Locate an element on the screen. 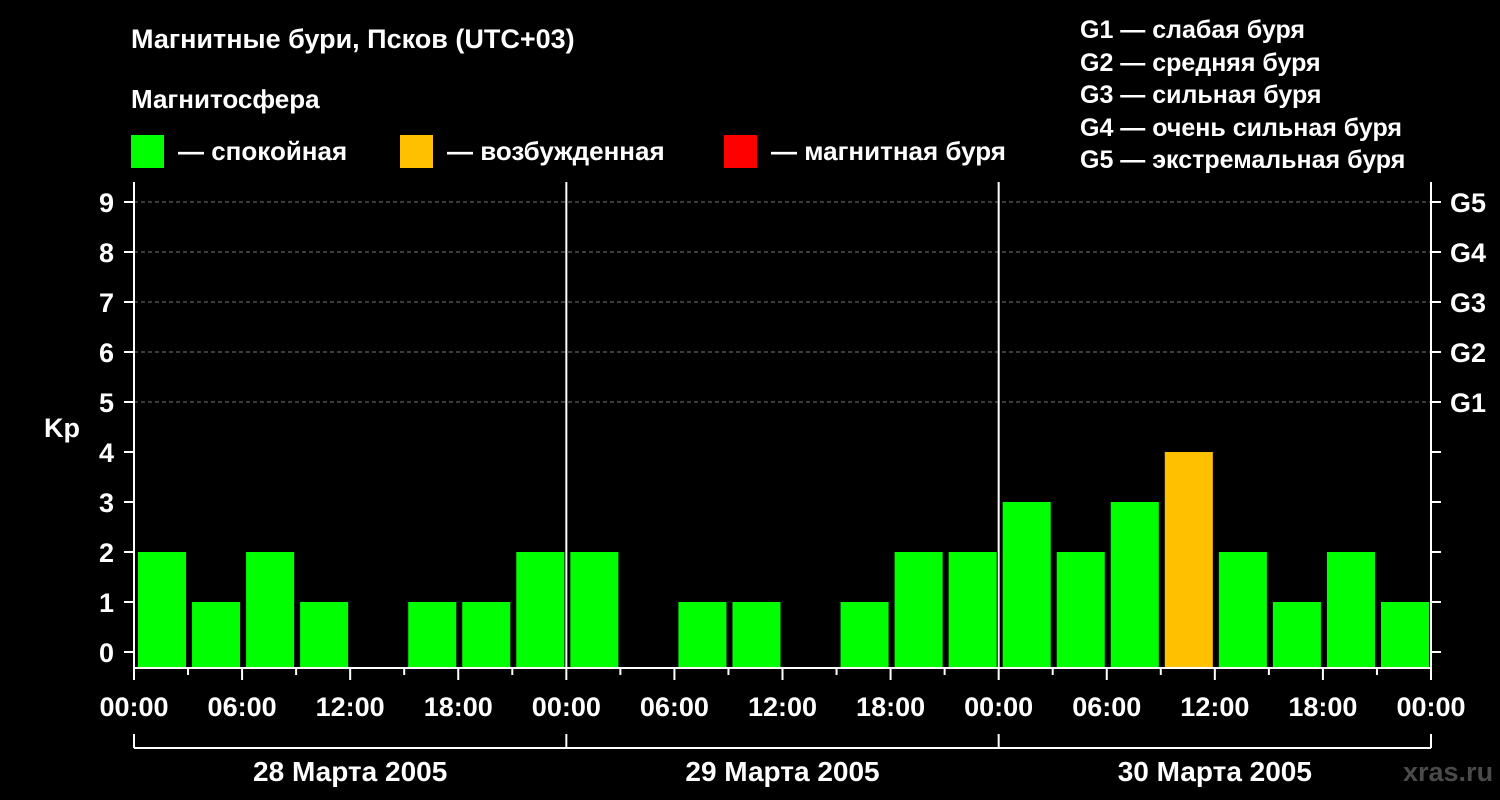  right-tick-label: G2 is located at coordinates (1468, 353).